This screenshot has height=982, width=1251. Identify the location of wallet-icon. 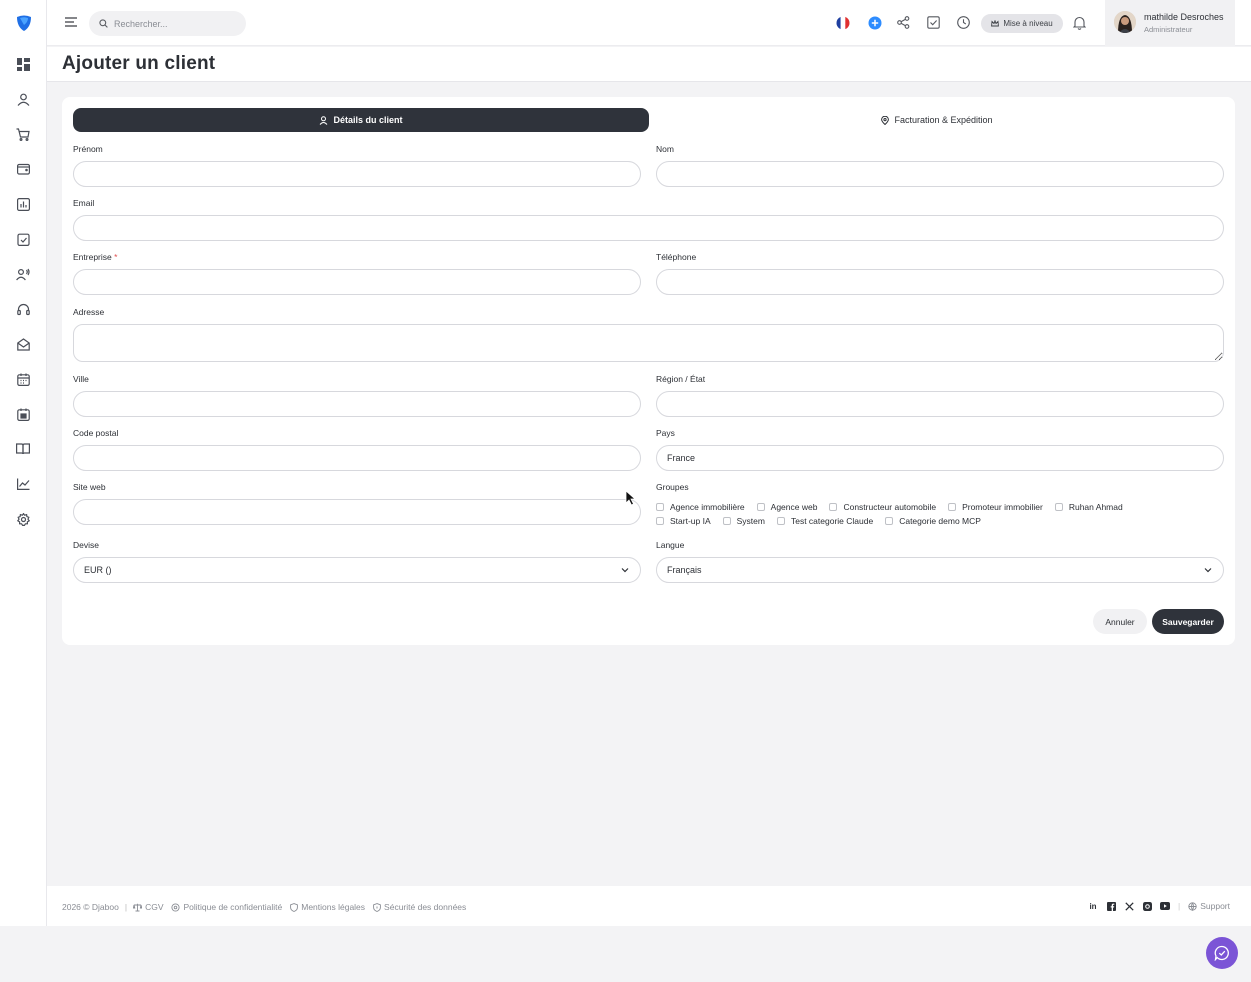
(23, 169).